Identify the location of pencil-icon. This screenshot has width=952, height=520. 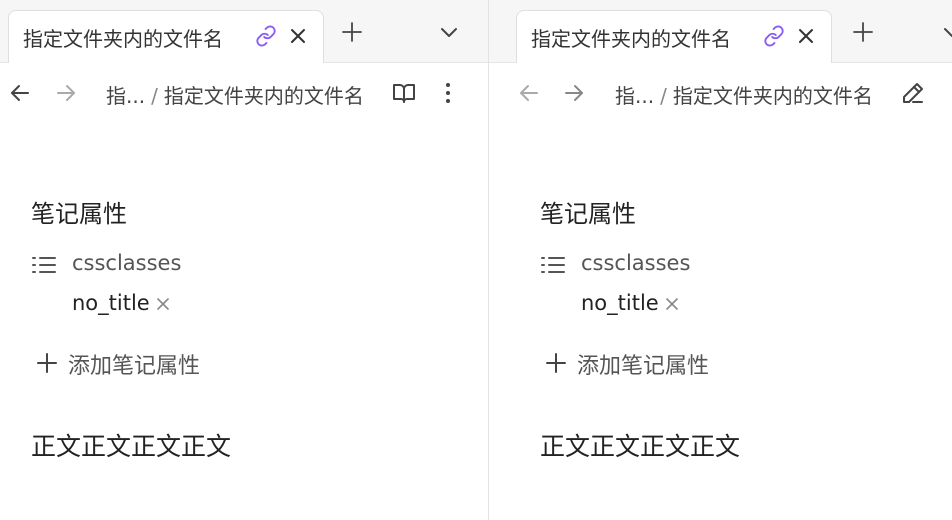
(913, 93).